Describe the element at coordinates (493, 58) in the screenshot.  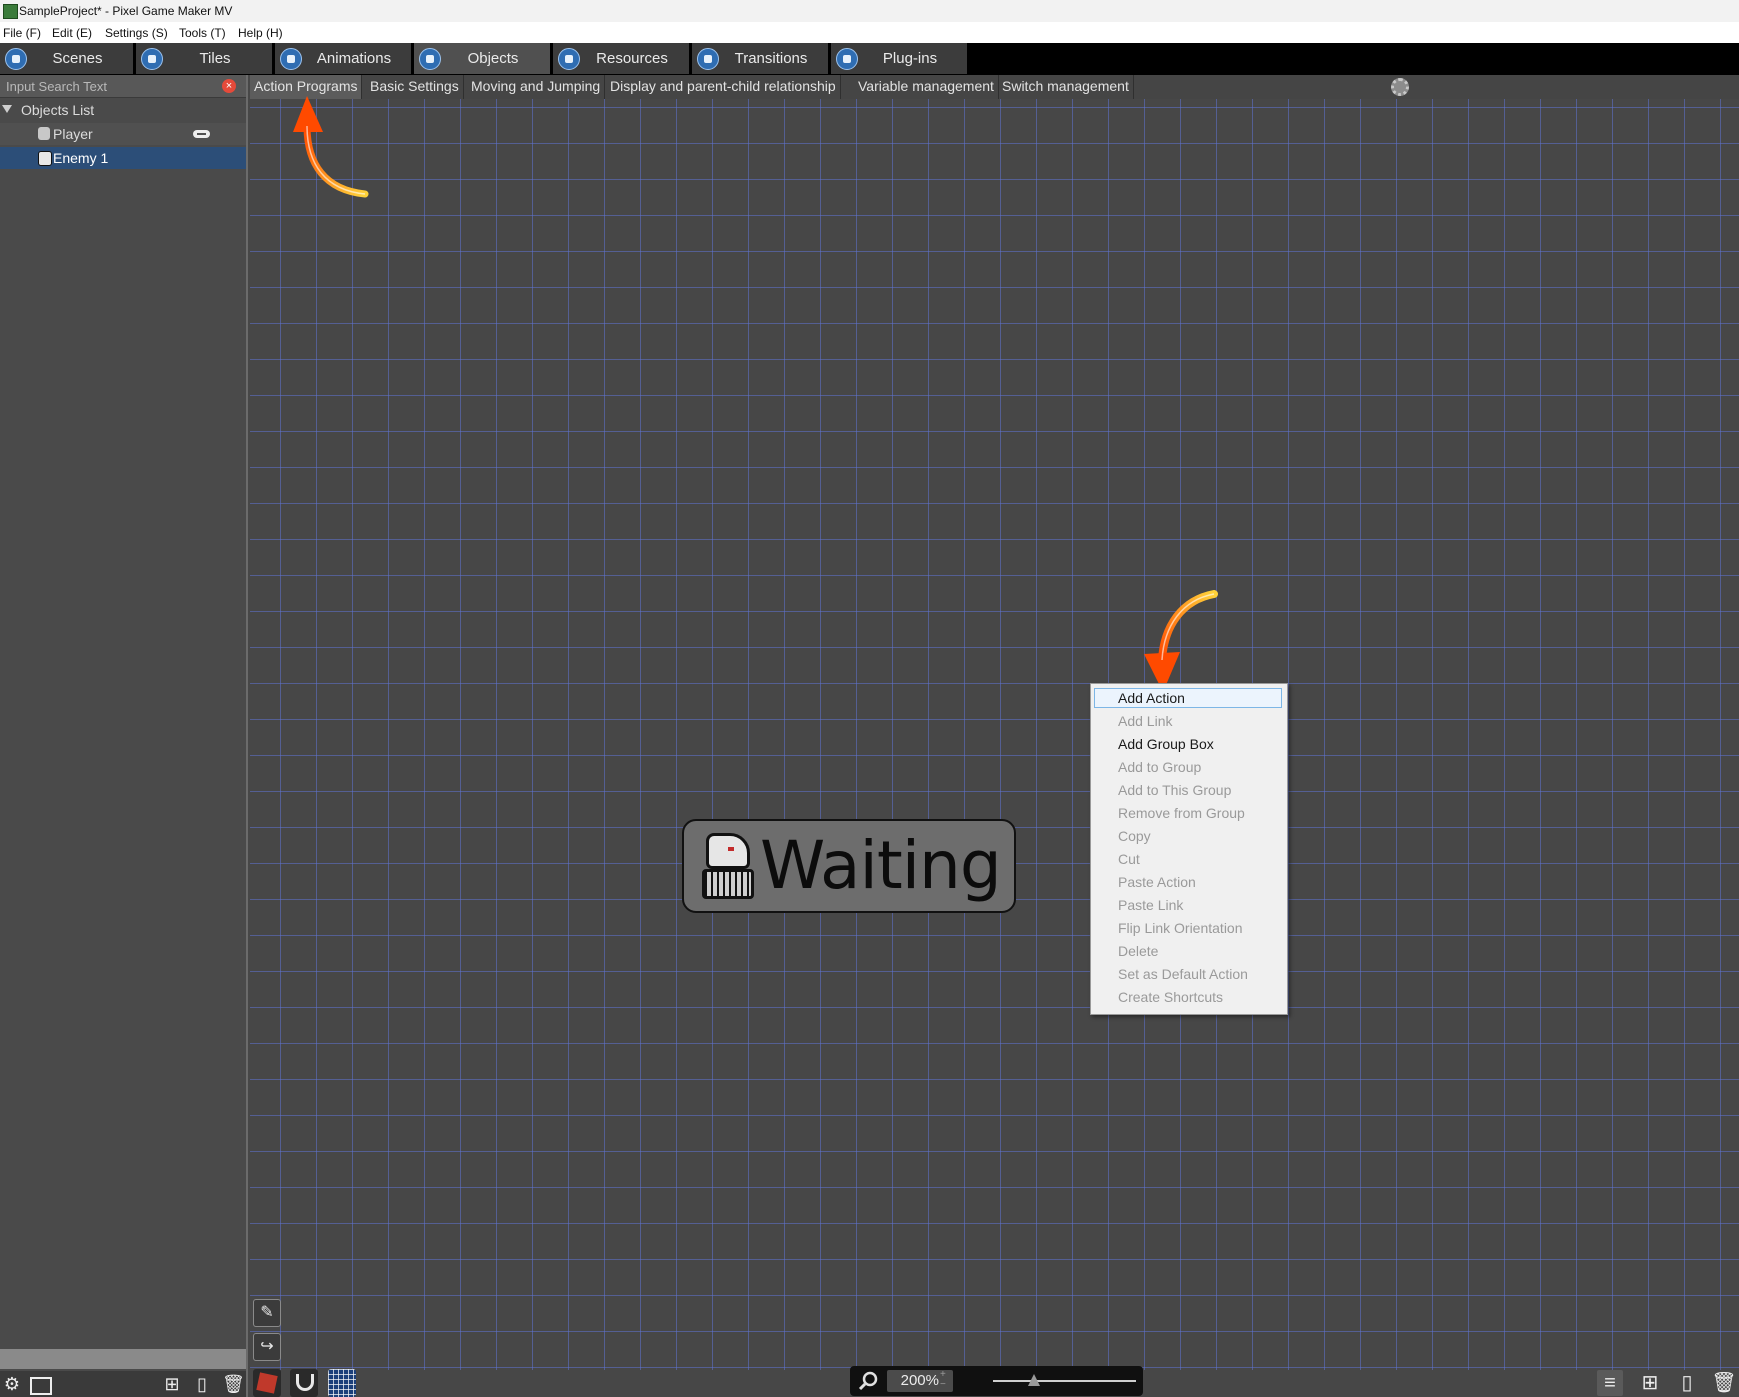
I see `tab-objects-label: Objects` at that location.